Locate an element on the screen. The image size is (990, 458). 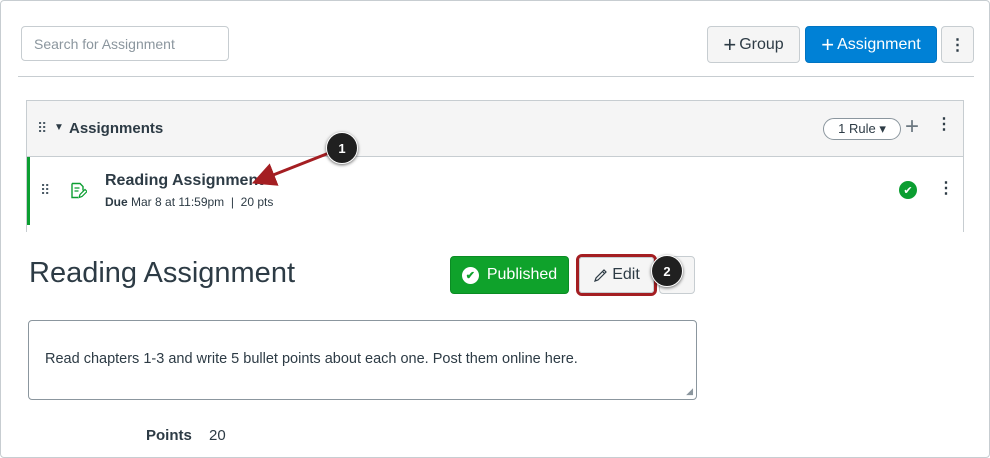
check-circle-icon: ✔ is located at coordinates (470, 275).